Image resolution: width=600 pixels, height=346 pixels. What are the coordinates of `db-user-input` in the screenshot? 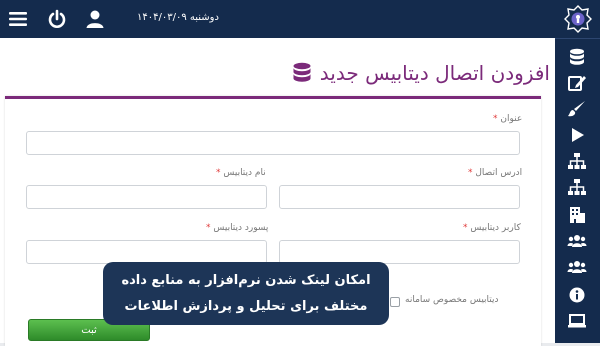 It's located at (399, 252).